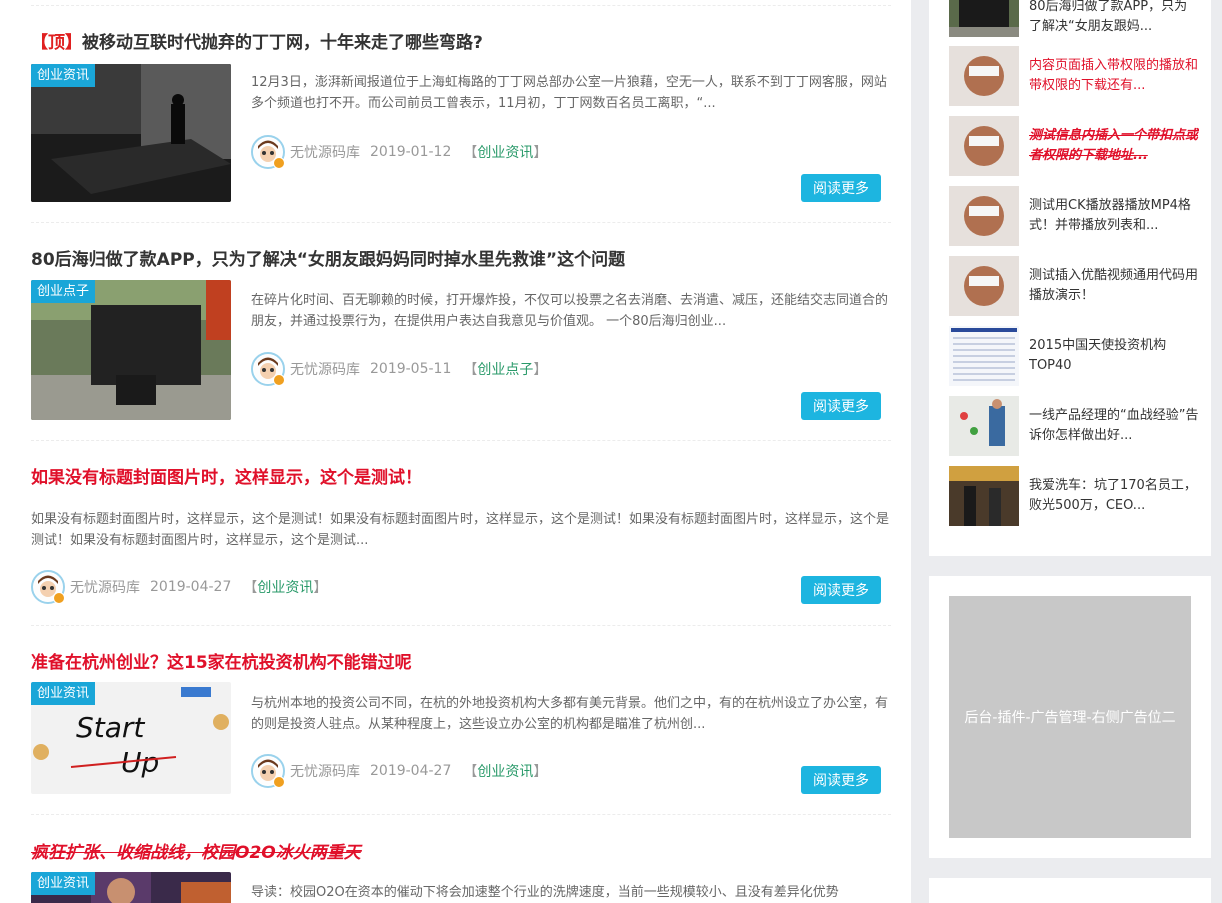 This screenshot has width=1222, height=903. What do you see at coordinates (411, 369) in the screenshot?
I see `post-date: 2019-05-11` at bounding box center [411, 369].